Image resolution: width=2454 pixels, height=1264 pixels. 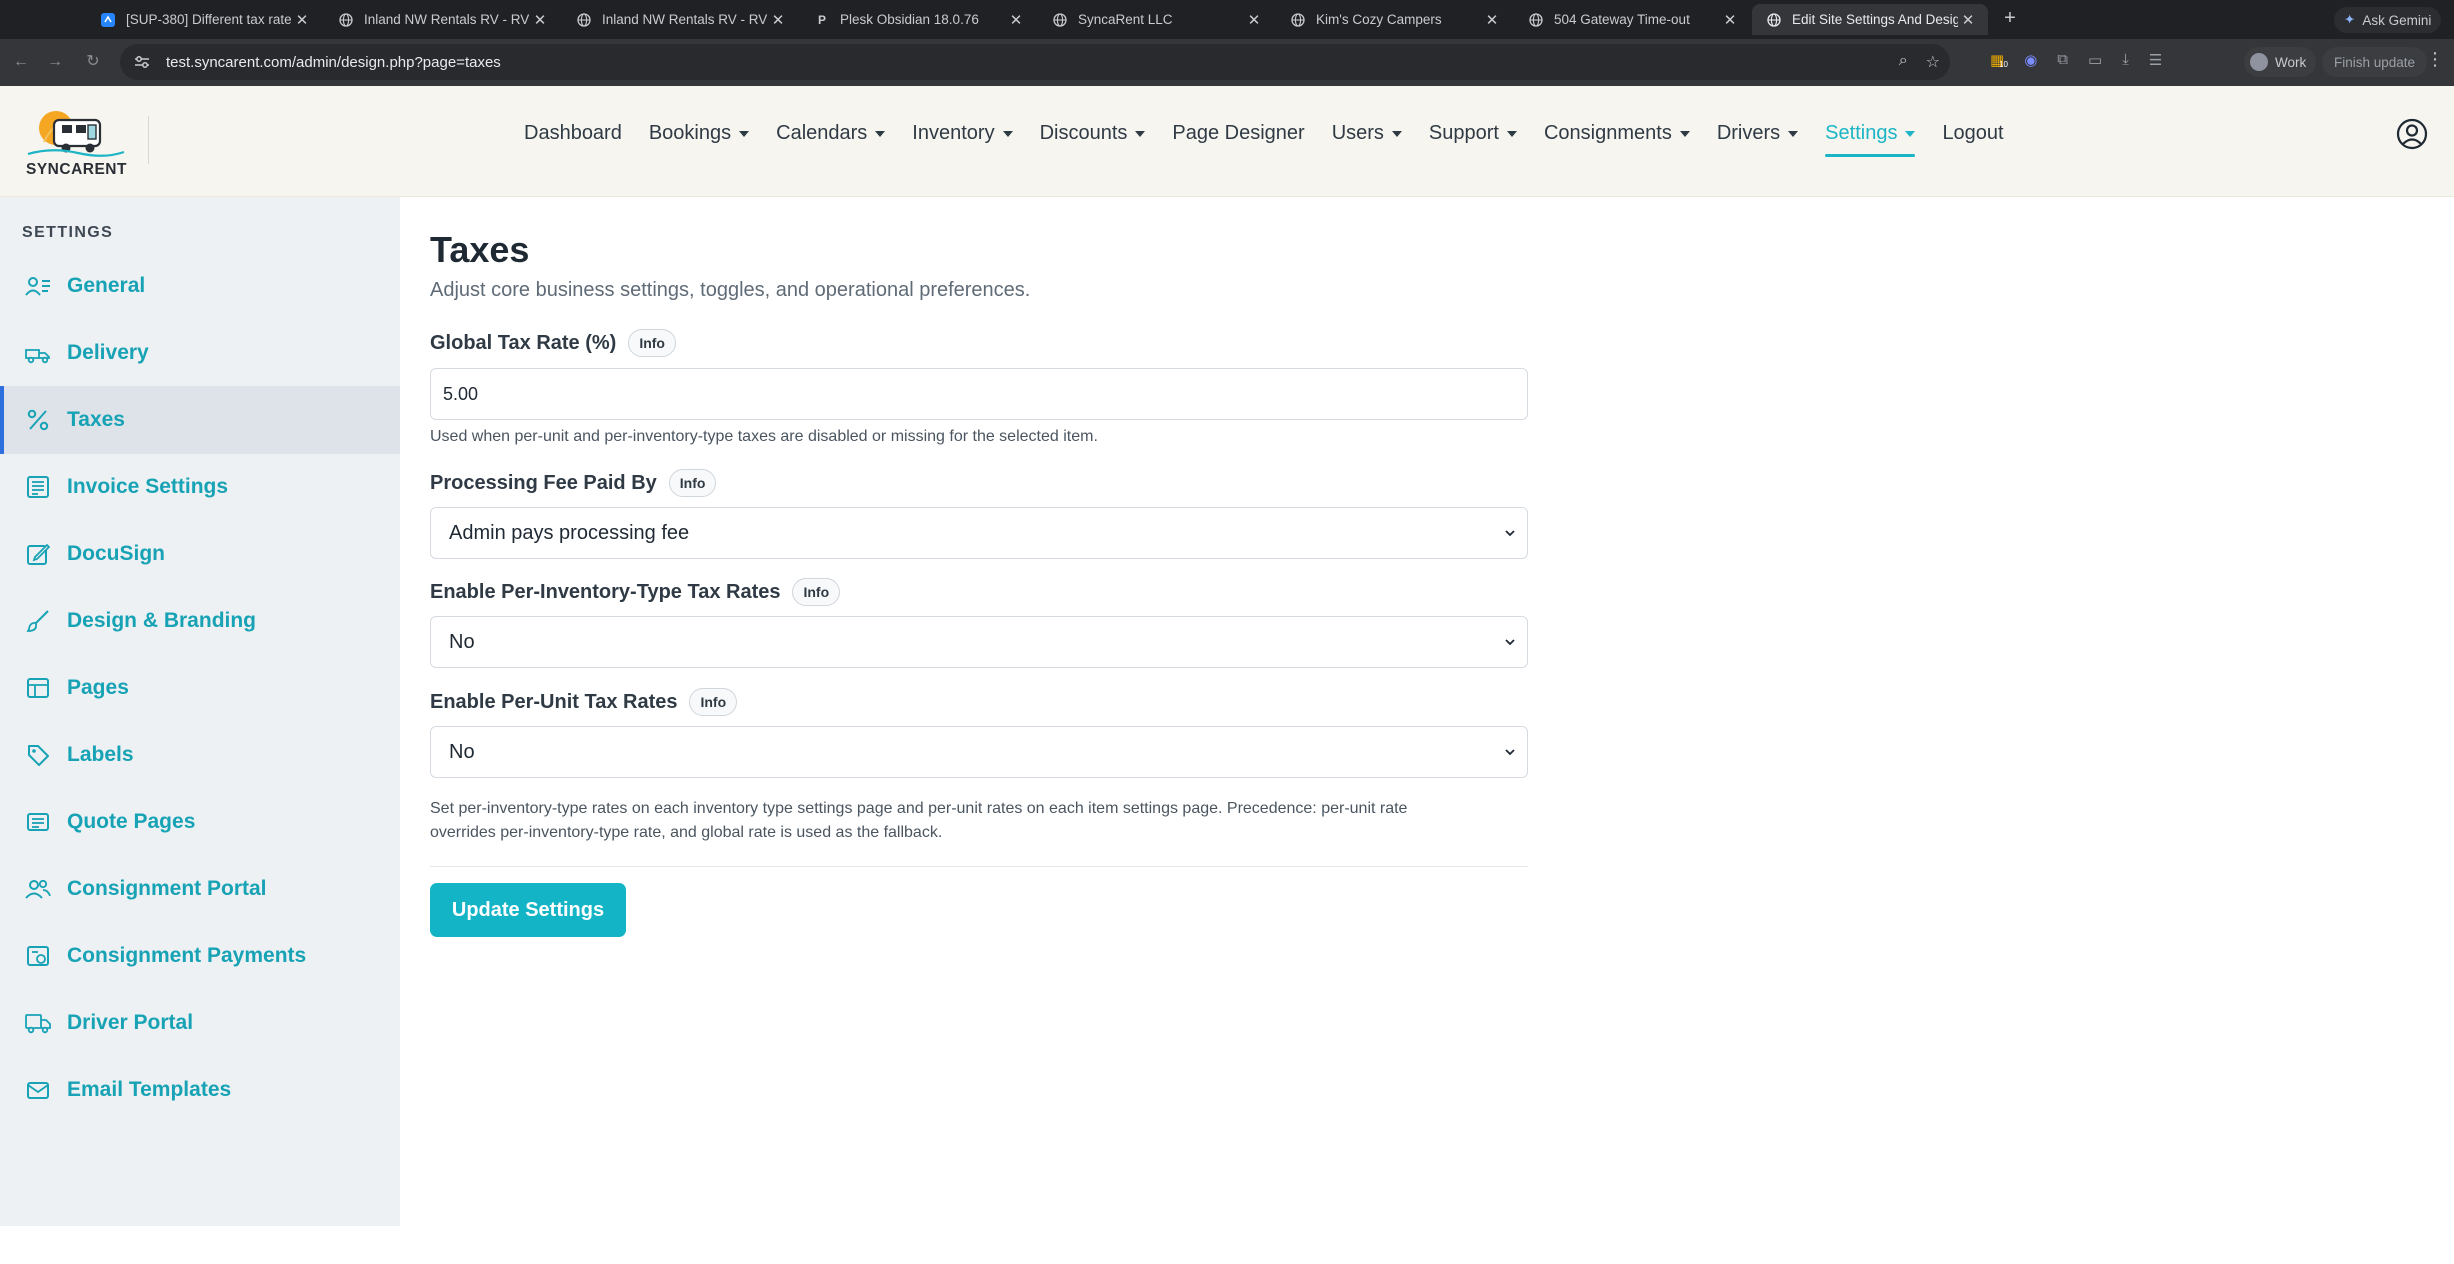 I want to click on select-value: No, so click(x=462, y=641).